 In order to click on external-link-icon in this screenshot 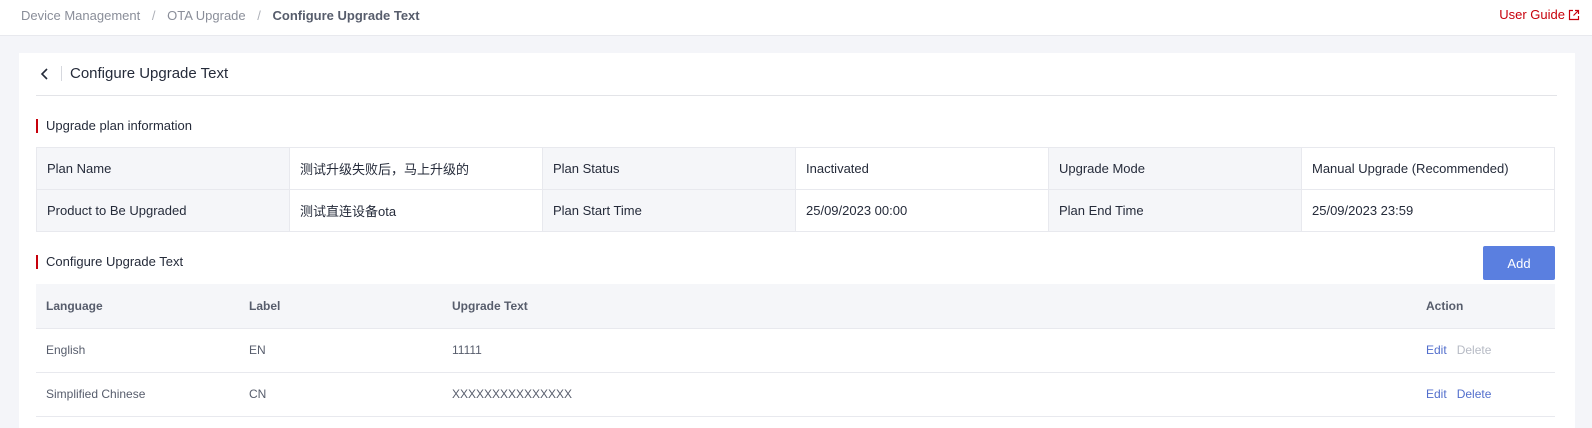, I will do `click(1574, 14)`.